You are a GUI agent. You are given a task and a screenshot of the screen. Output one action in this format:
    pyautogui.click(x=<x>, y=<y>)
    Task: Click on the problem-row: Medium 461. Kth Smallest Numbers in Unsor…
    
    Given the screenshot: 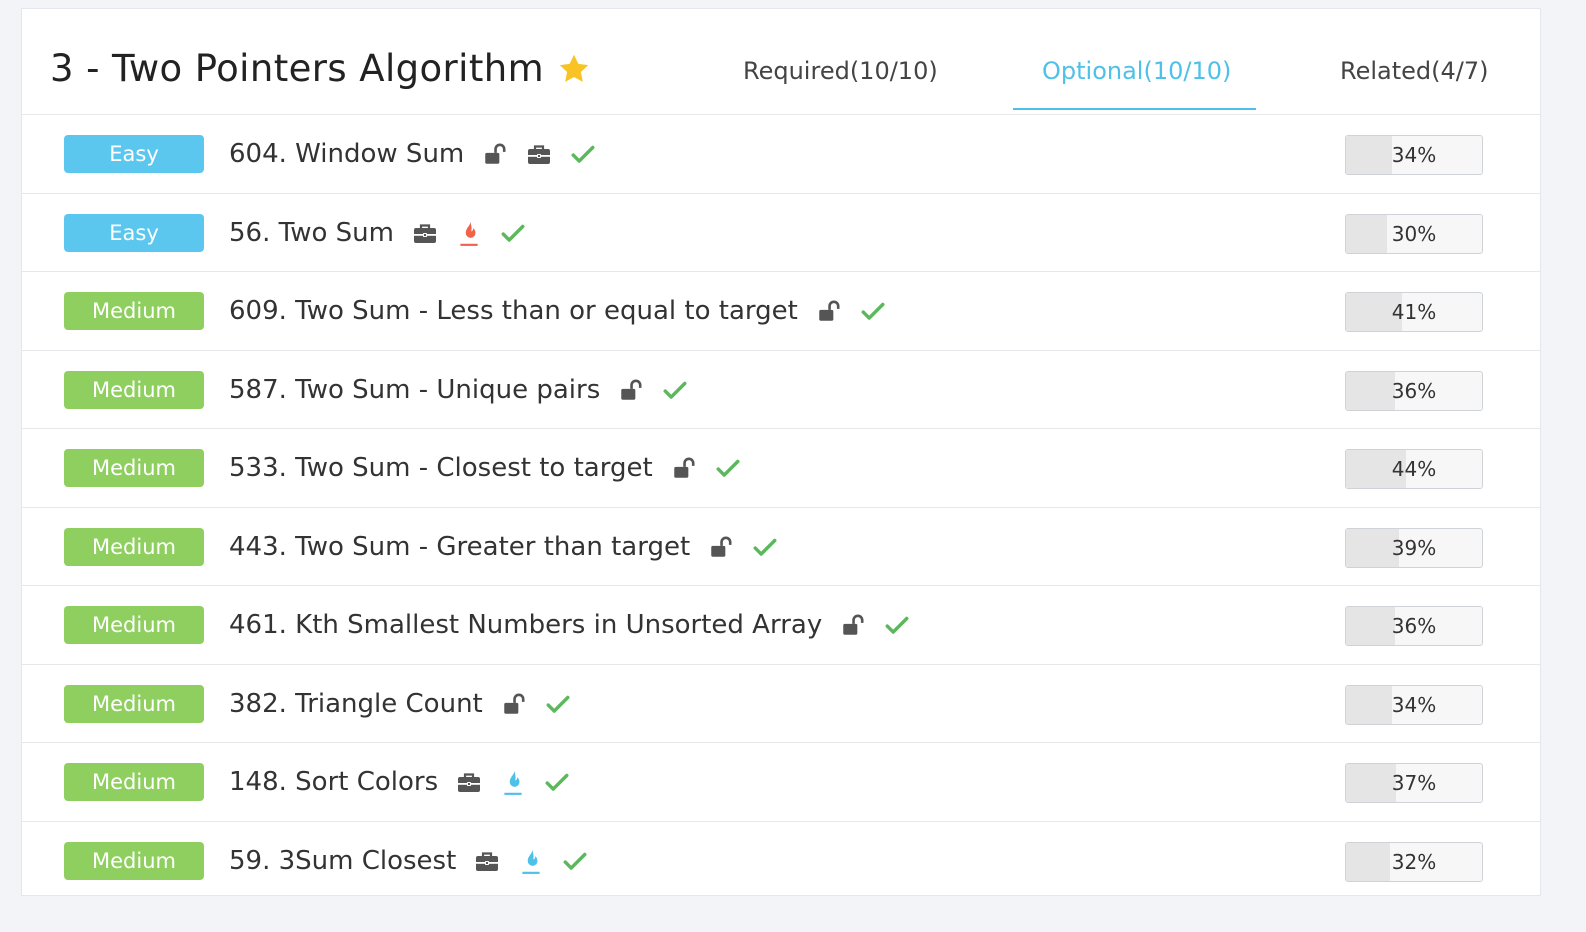 What is the action you would take?
    pyautogui.click(x=781, y=625)
    